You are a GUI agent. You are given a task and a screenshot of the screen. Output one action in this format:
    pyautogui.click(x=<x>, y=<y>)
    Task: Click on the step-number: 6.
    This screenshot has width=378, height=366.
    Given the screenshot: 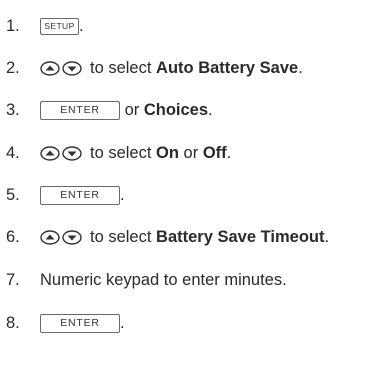 What is the action you would take?
    pyautogui.click(x=13, y=236)
    